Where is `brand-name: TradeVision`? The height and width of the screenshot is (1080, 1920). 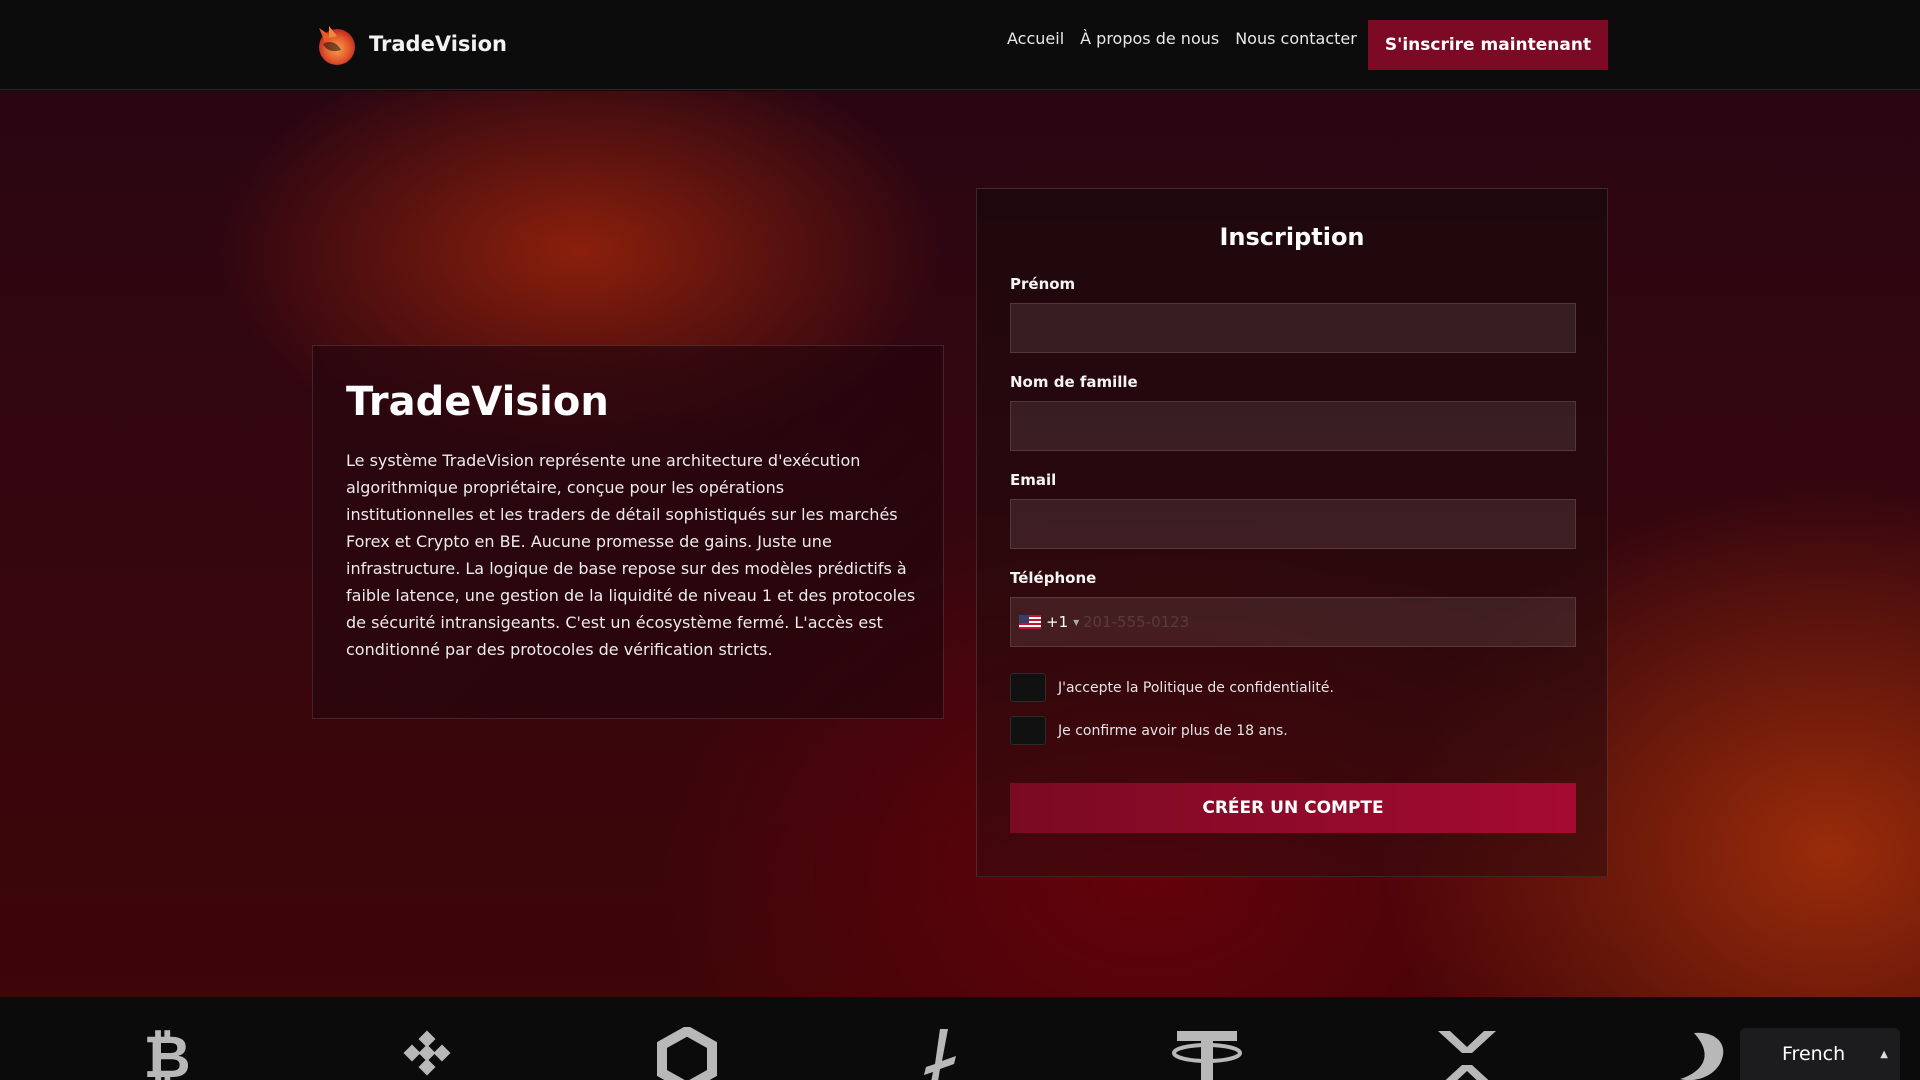 brand-name: TradeVision is located at coordinates (438, 44).